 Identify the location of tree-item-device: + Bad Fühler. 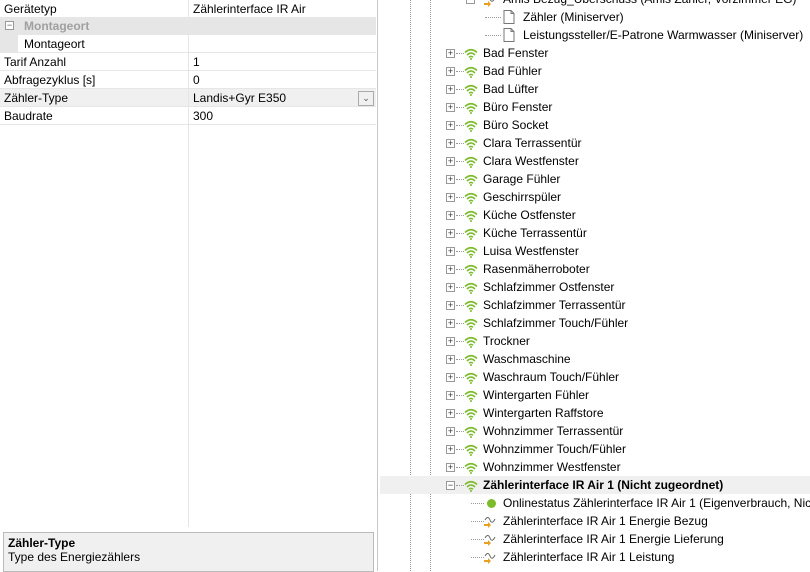
(595, 71).